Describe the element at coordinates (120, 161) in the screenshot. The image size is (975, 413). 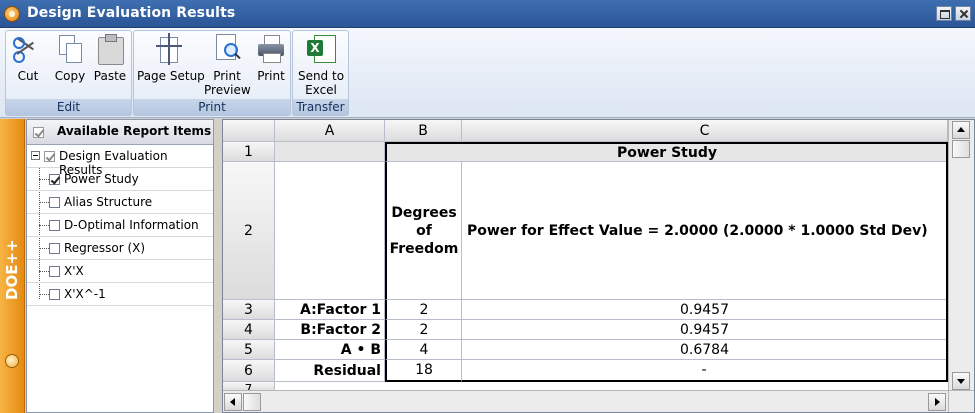
I see `tree-node-root: Design Evaluation Results` at that location.